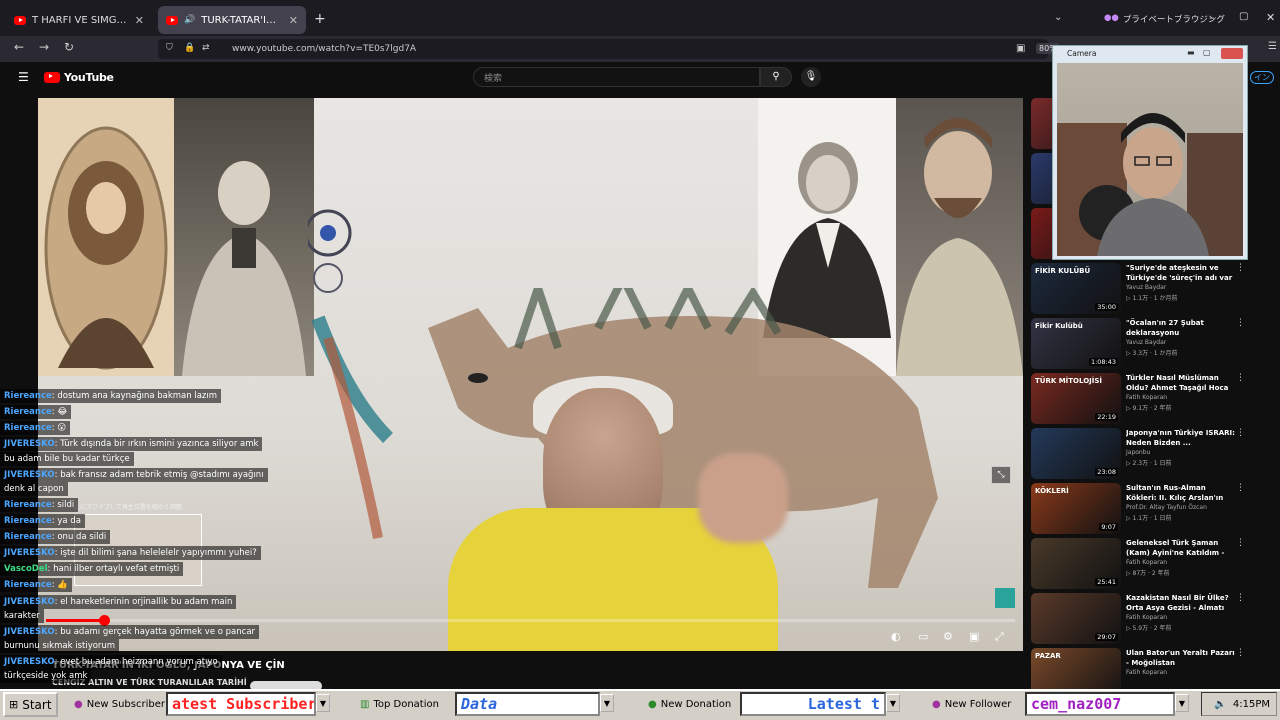  What do you see at coordinates (1150, 152) in the screenshot?
I see `camera-window: Camera ▬ ▢` at bounding box center [1150, 152].